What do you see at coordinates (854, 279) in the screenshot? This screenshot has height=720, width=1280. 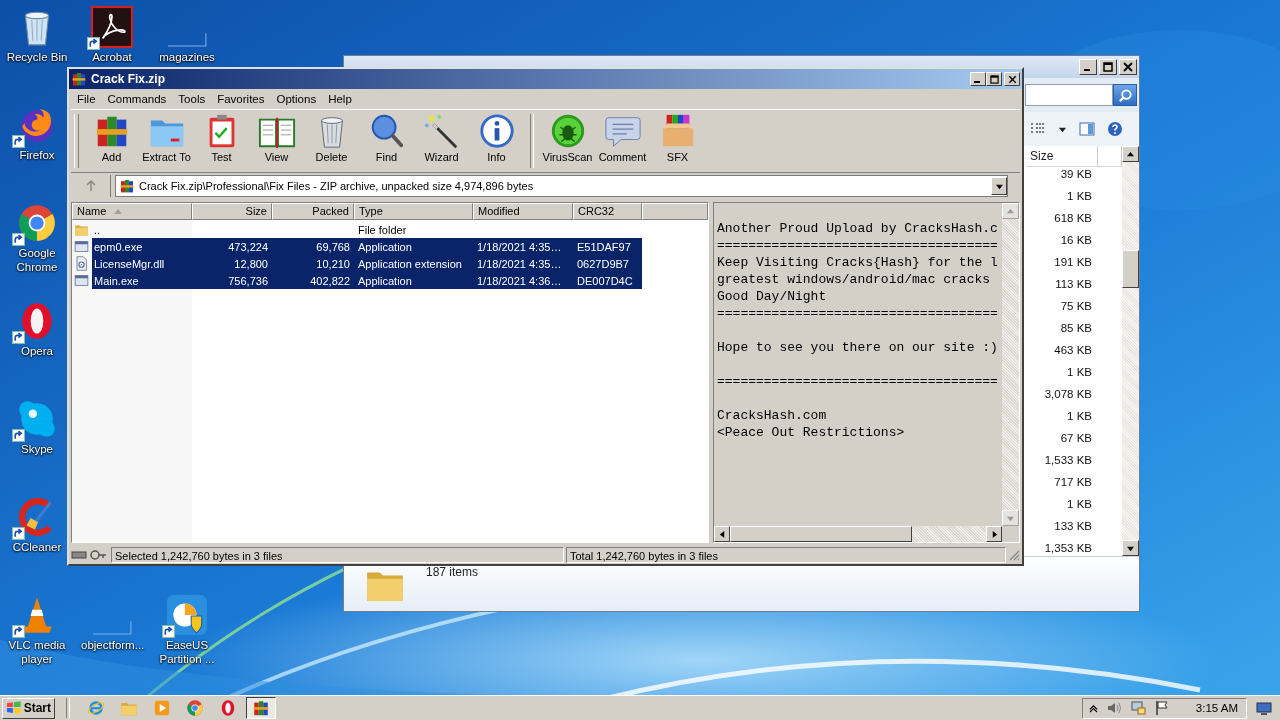 I see `comment-line: greatest windows/android/mac cracks` at bounding box center [854, 279].